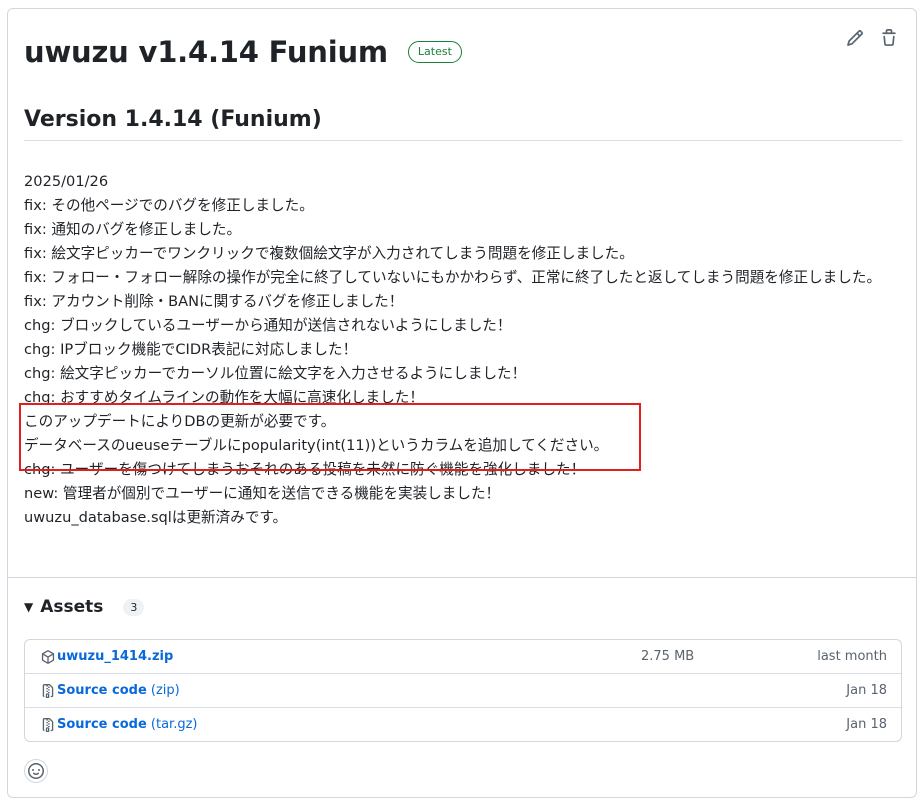 The image size is (924, 803). What do you see at coordinates (169, 205) in the screenshot?
I see `note-line: fix: その他ページでのバグを修正しました。` at bounding box center [169, 205].